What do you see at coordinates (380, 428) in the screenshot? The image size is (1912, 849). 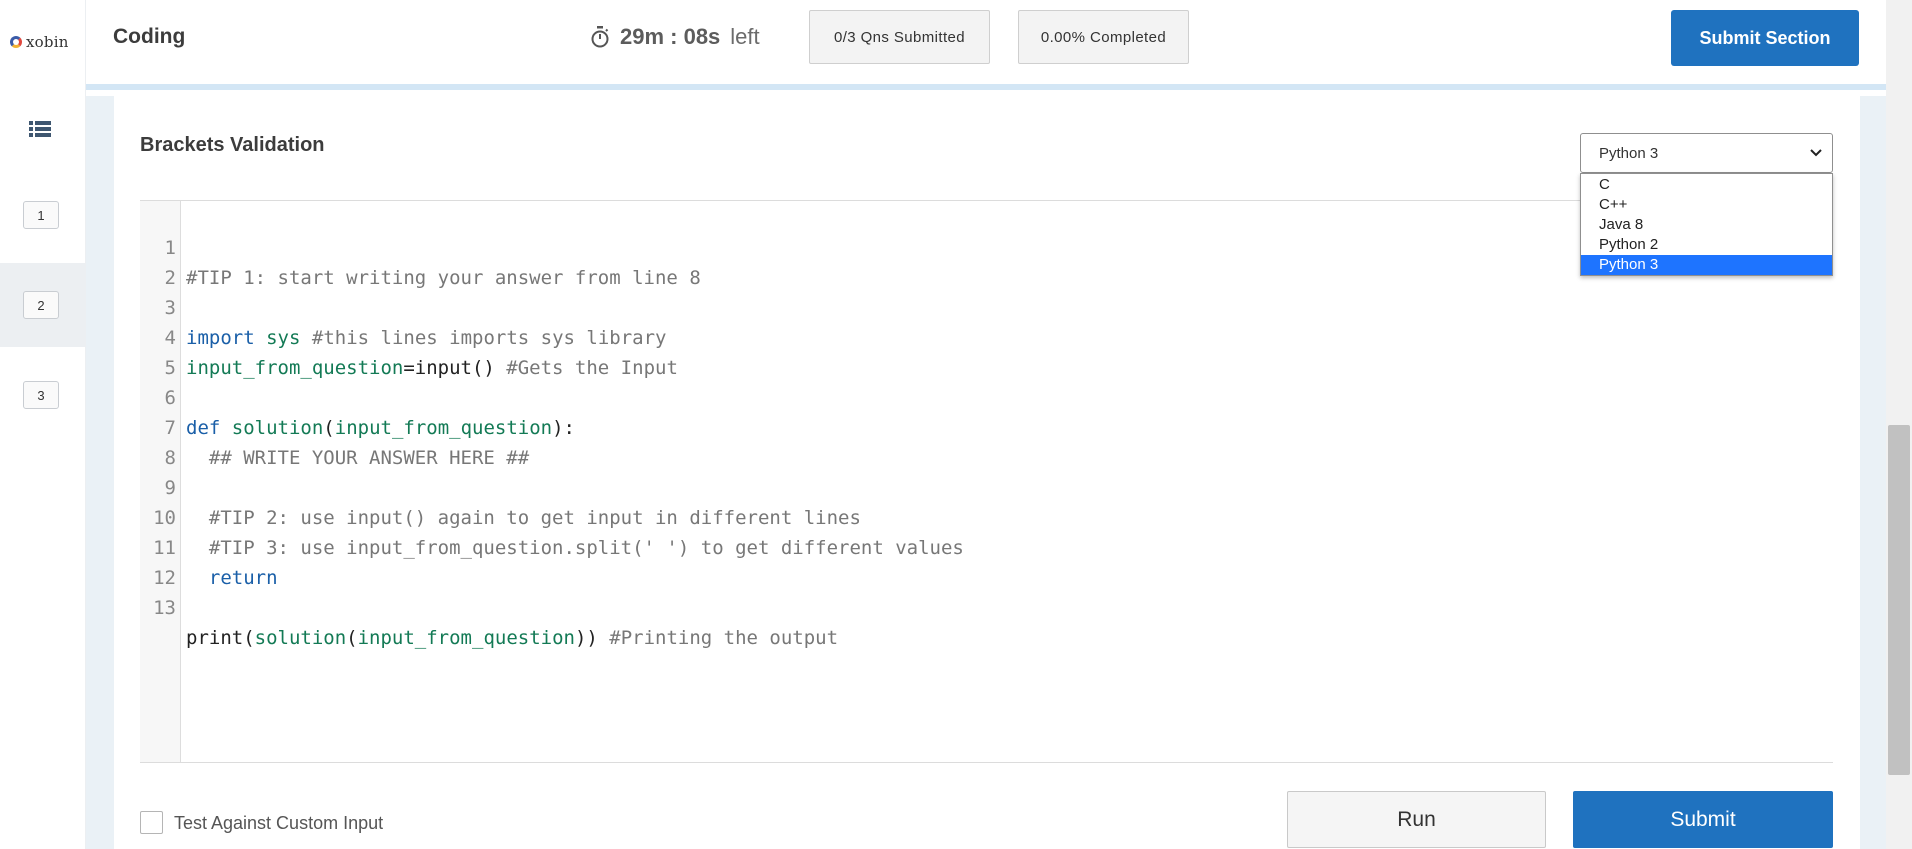 I see `code-text: def solution(input_from_question):` at bounding box center [380, 428].